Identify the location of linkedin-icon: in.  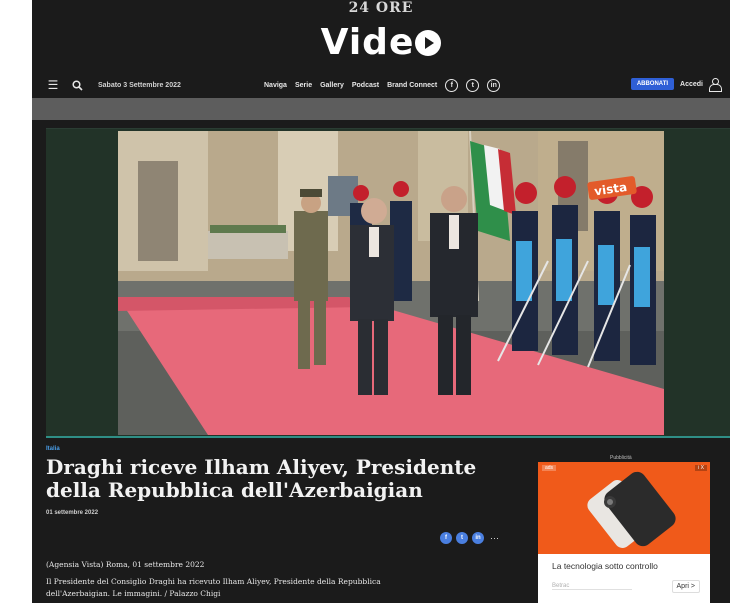
(494, 85).